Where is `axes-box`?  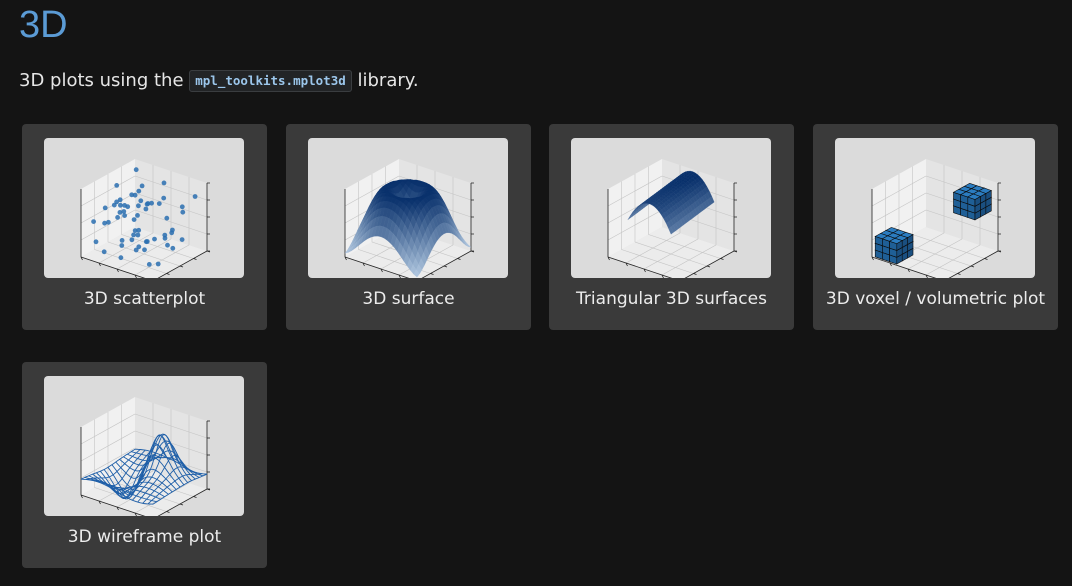
axes-box is located at coordinates (145, 218).